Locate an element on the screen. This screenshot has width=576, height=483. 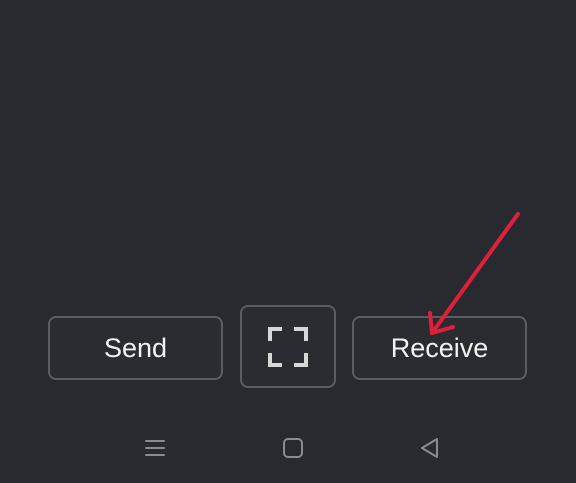
scan-qr-button is located at coordinates (288, 346).